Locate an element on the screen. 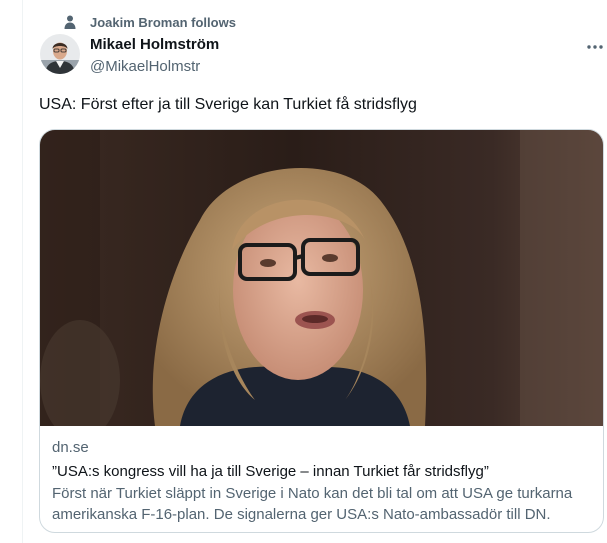 This screenshot has width=607, height=543. author-handle: @MikaelHolmstr is located at coordinates (154, 67).